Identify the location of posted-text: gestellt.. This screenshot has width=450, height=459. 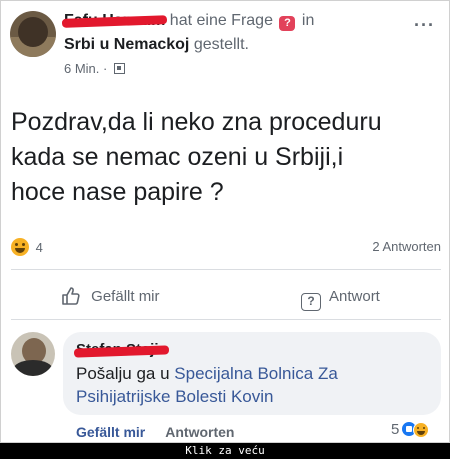
(221, 44).